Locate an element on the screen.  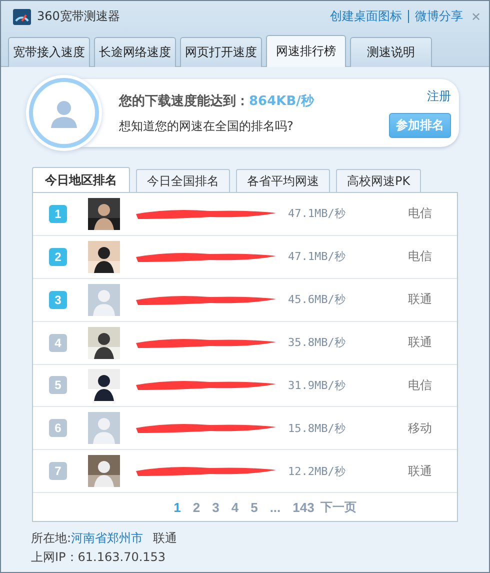
page-link: 3 is located at coordinates (216, 507).